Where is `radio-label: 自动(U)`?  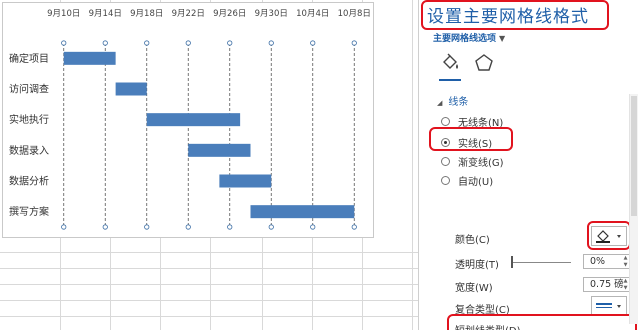
radio-label: 自动(U) is located at coordinates (476, 182).